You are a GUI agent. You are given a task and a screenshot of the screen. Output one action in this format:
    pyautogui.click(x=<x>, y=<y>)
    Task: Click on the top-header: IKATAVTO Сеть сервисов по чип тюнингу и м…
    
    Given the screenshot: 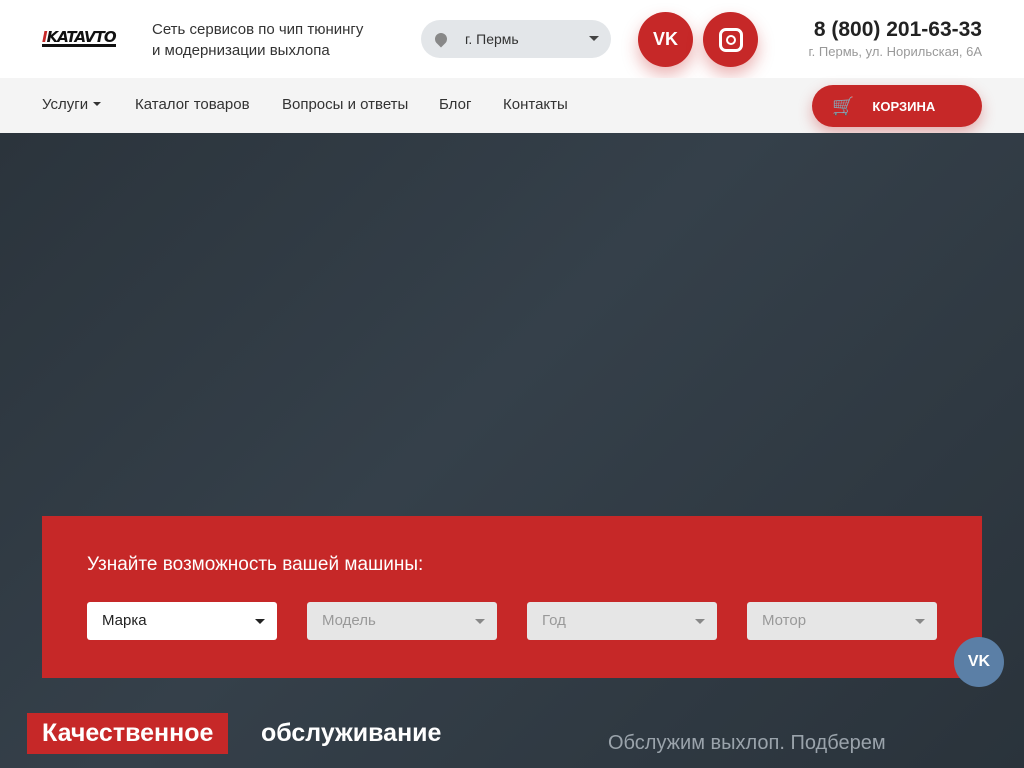 What is the action you would take?
    pyautogui.click(x=512, y=39)
    